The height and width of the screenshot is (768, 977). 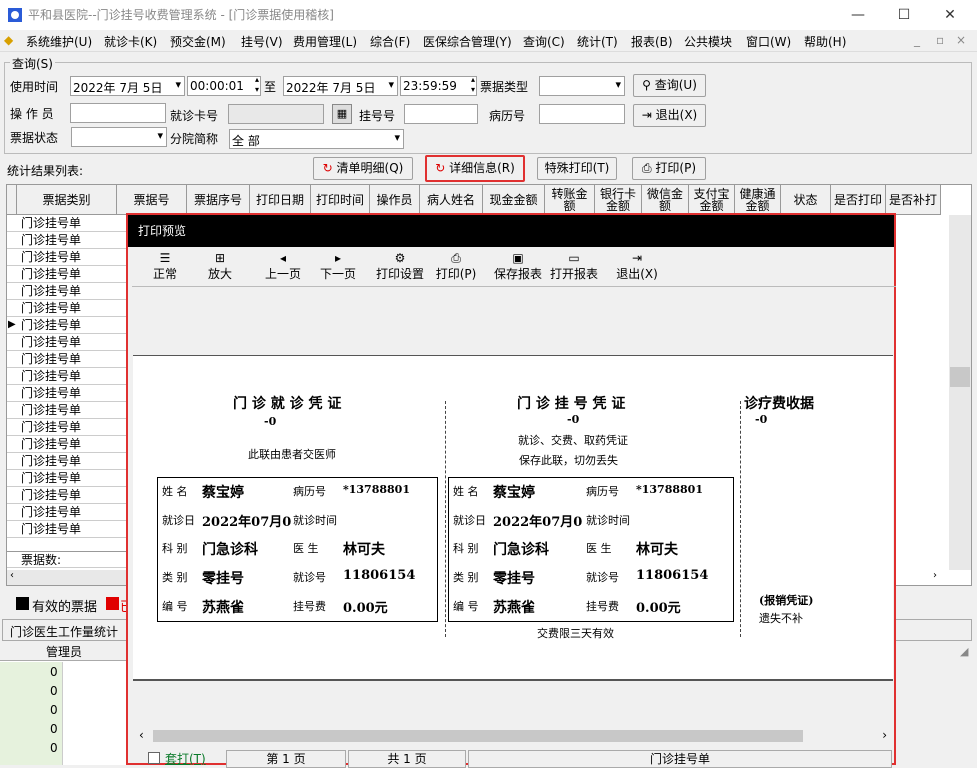 What do you see at coordinates (964, 651) in the screenshot?
I see `resize-grip-icon: ◢` at bounding box center [964, 651].